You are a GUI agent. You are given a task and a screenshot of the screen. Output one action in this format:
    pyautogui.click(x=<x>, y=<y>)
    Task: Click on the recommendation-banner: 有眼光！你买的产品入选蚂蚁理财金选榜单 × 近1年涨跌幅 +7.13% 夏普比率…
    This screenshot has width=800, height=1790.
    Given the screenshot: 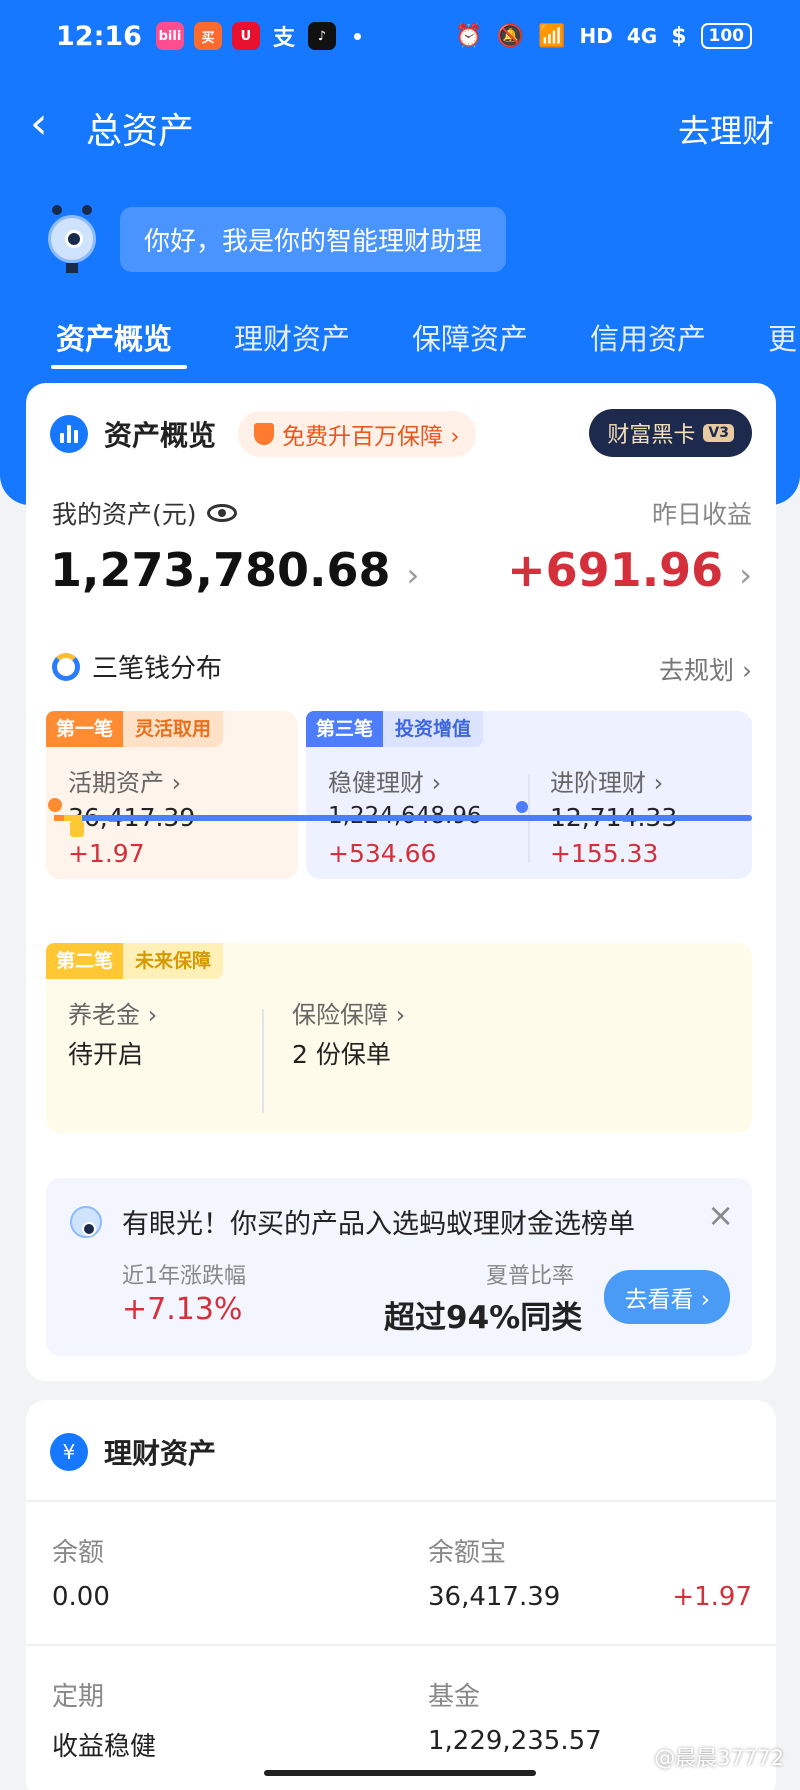 What is the action you would take?
    pyautogui.click(x=399, y=1267)
    